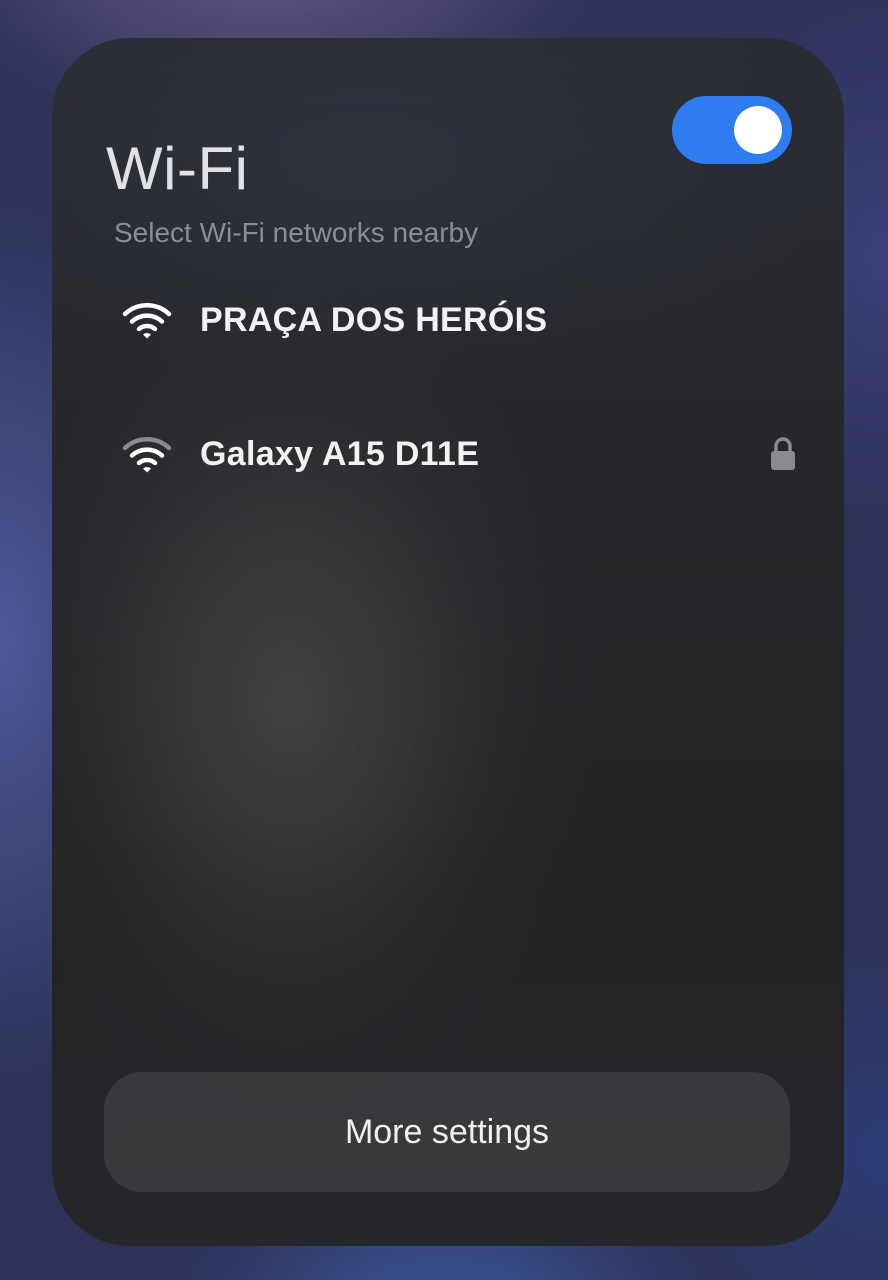 The image size is (888, 1280). I want to click on network-item: PRAÇA DOS HERÓIS, so click(452, 320).